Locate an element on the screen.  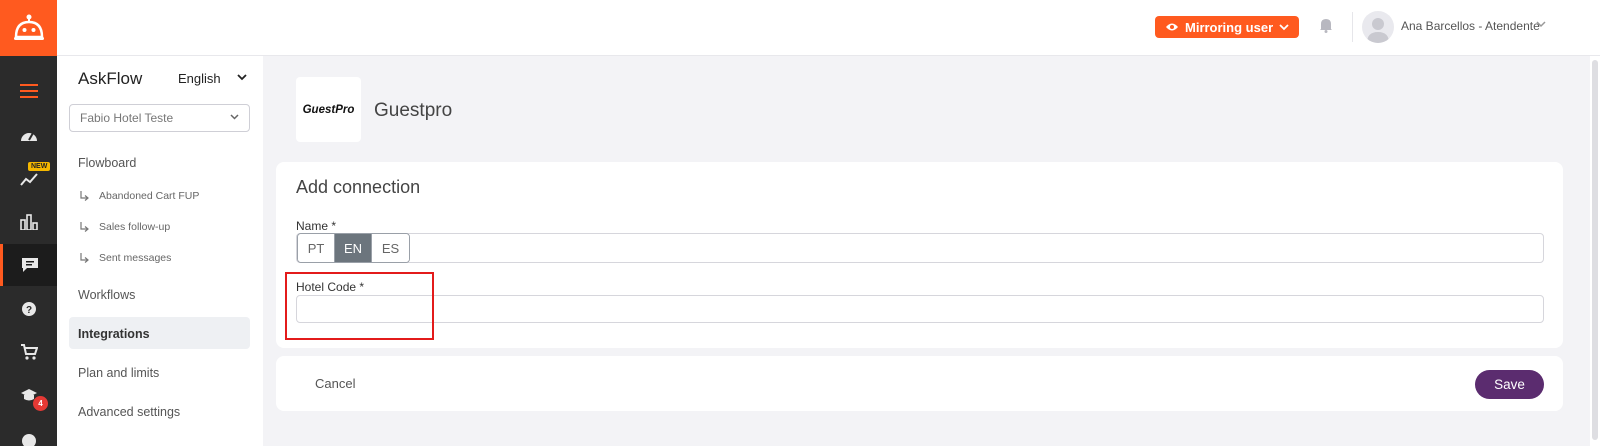
sidebar-item-label: Sent messages is located at coordinates (135, 258).